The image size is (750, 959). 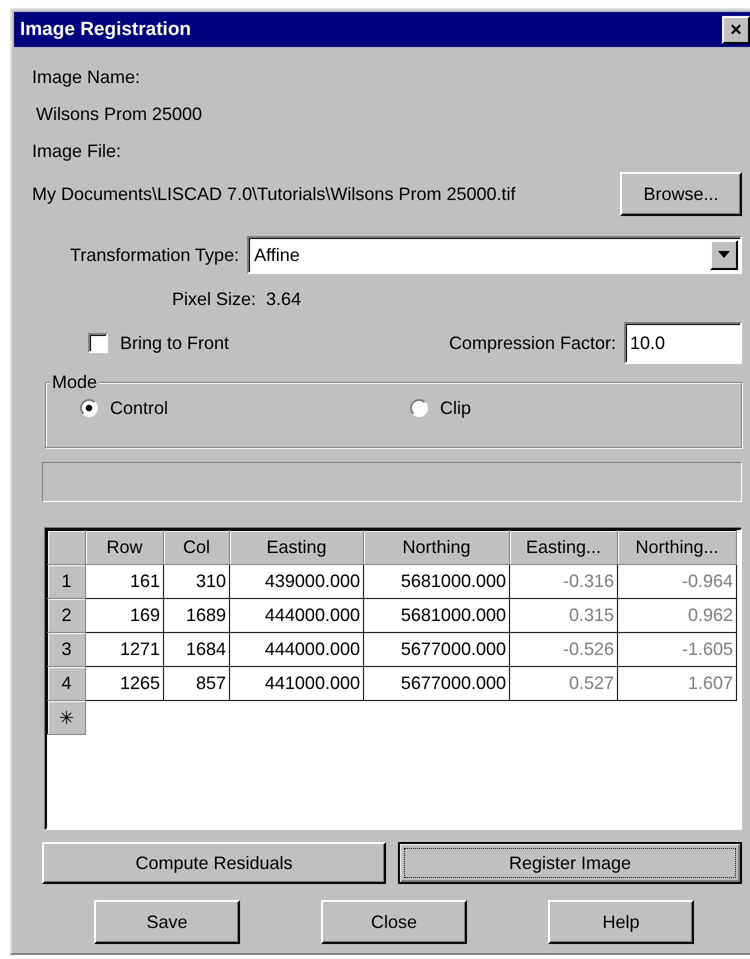 I want to click on compression-factor-label: Compression Factor:, so click(x=532, y=343).